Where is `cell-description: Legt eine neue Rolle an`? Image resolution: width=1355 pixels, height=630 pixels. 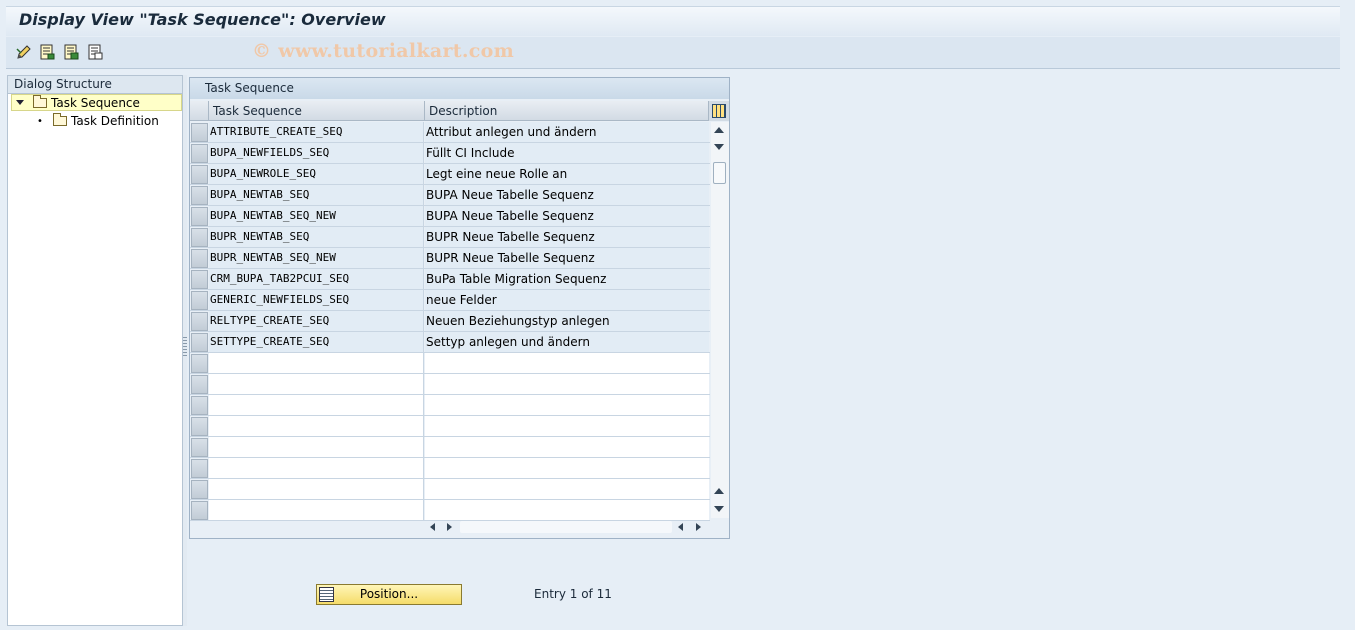 cell-description: Legt eine neue Rolle an is located at coordinates (567, 174).